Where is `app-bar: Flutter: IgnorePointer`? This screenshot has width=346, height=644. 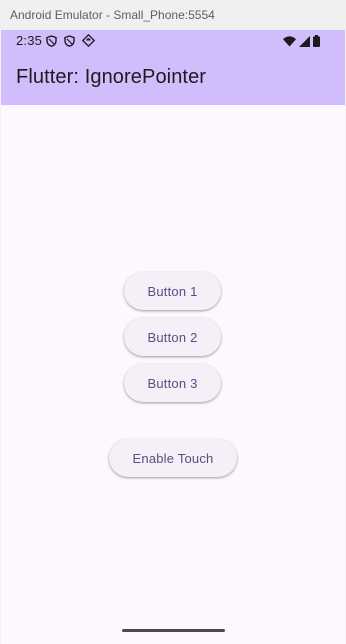
app-bar: Flutter: IgnorePointer is located at coordinates (173, 78).